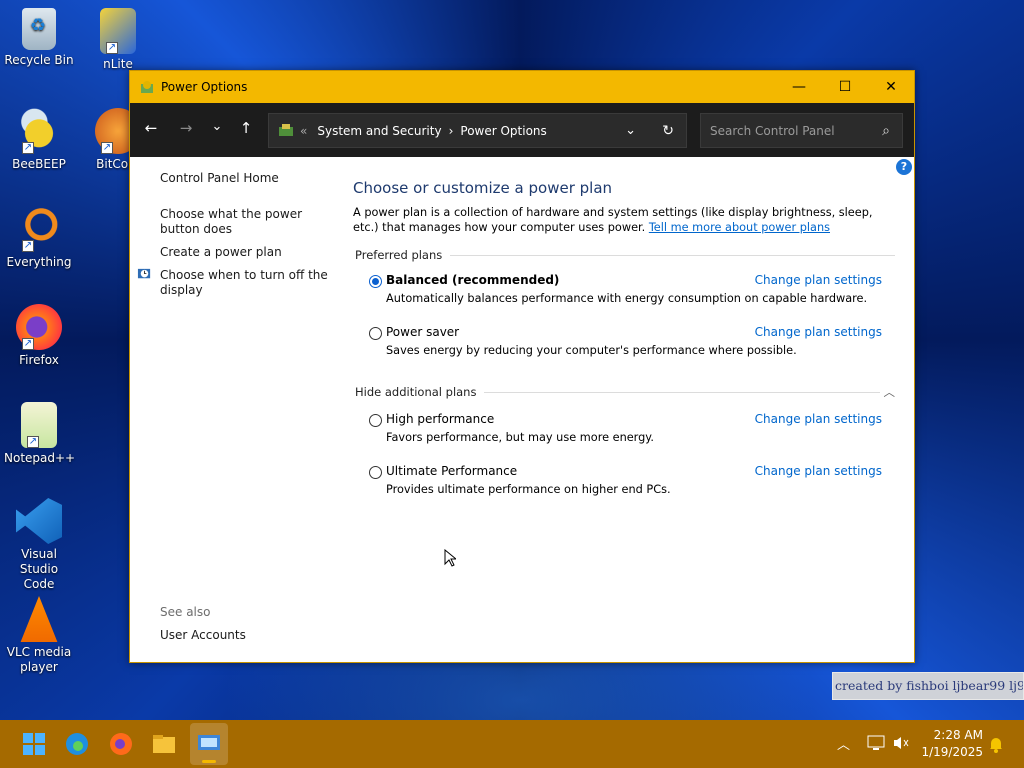 This screenshot has height=768, width=1024. What do you see at coordinates (483, 188) in the screenshot?
I see `page-title: Choose or customize a power plan` at bounding box center [483, 188].